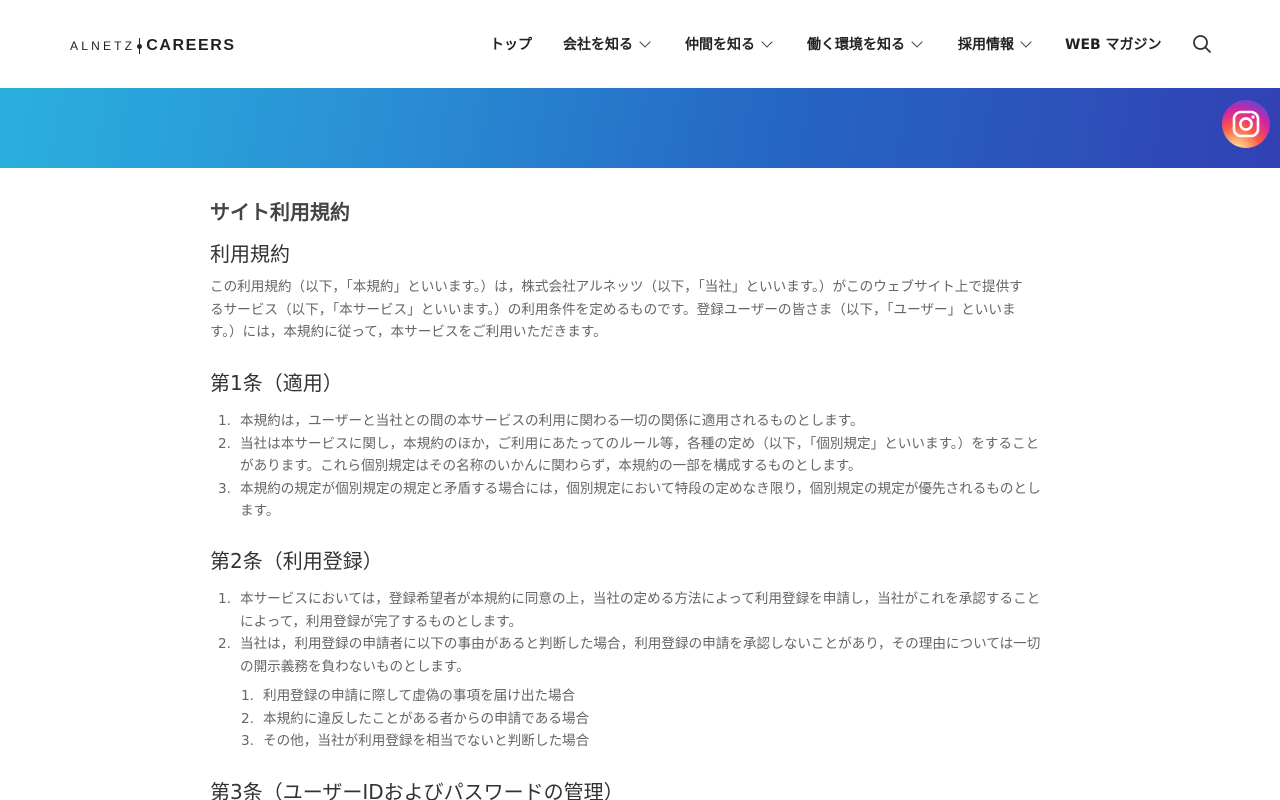  Describe the element at coordinates (139, 46) in the screenshot. I see `logo-separator-icon` at that location.